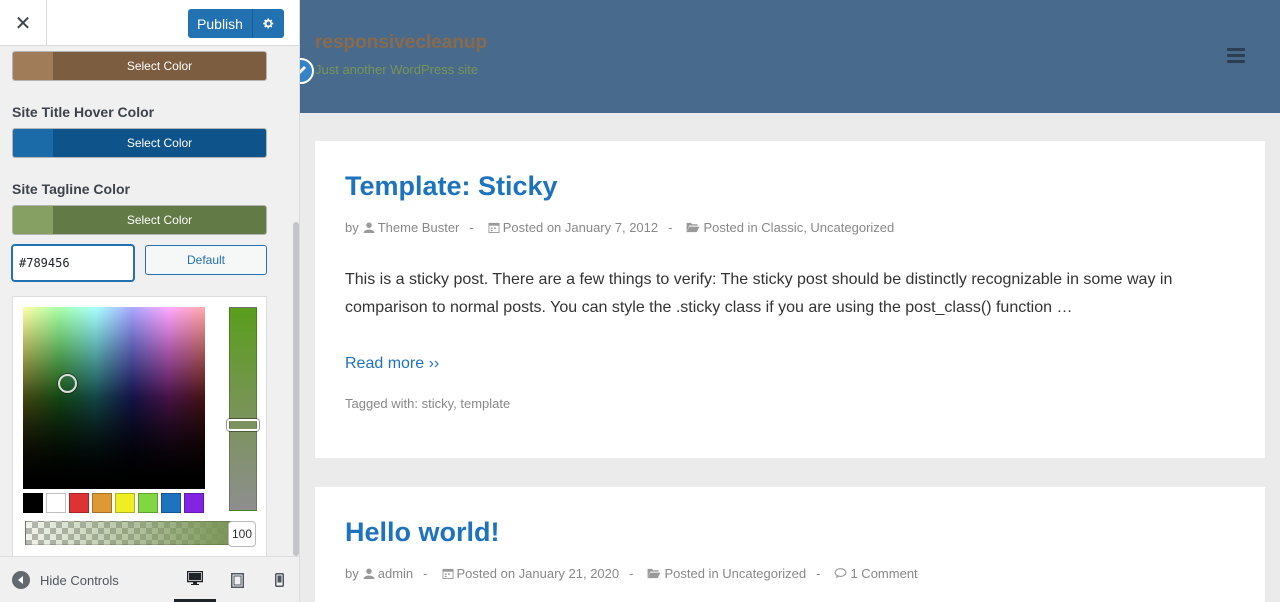  Describe the element at coordinates (401, 43) in the screenshot. I see `site-title: responsivecleanup` at that location.